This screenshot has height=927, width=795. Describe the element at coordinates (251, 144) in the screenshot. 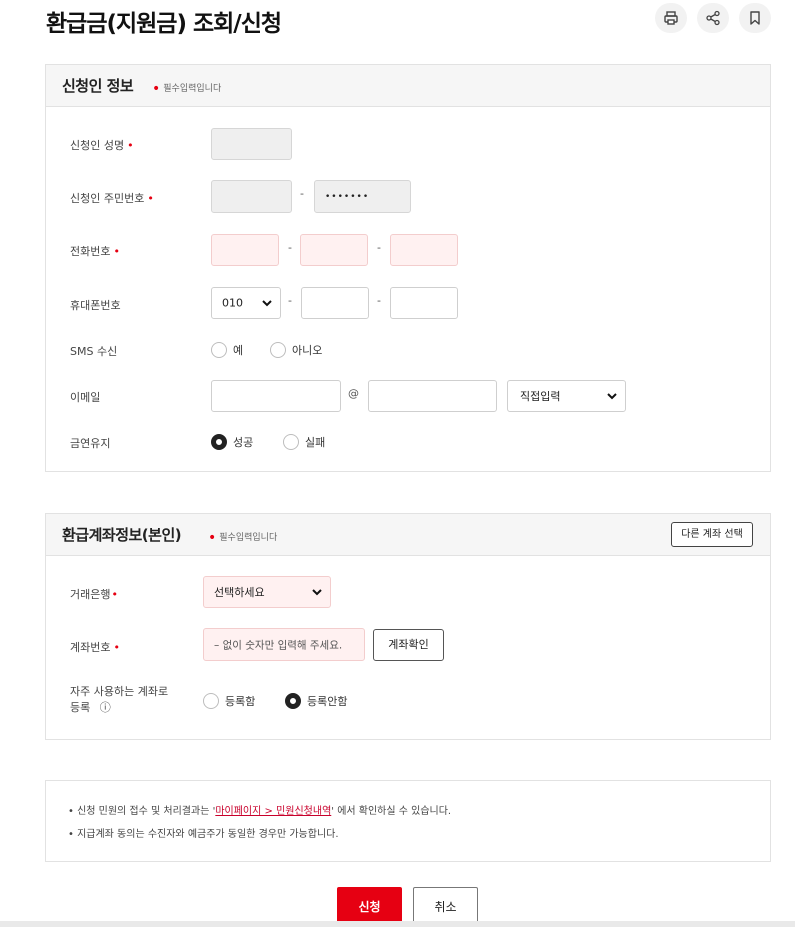

I see `applicant-name-field` at that location.